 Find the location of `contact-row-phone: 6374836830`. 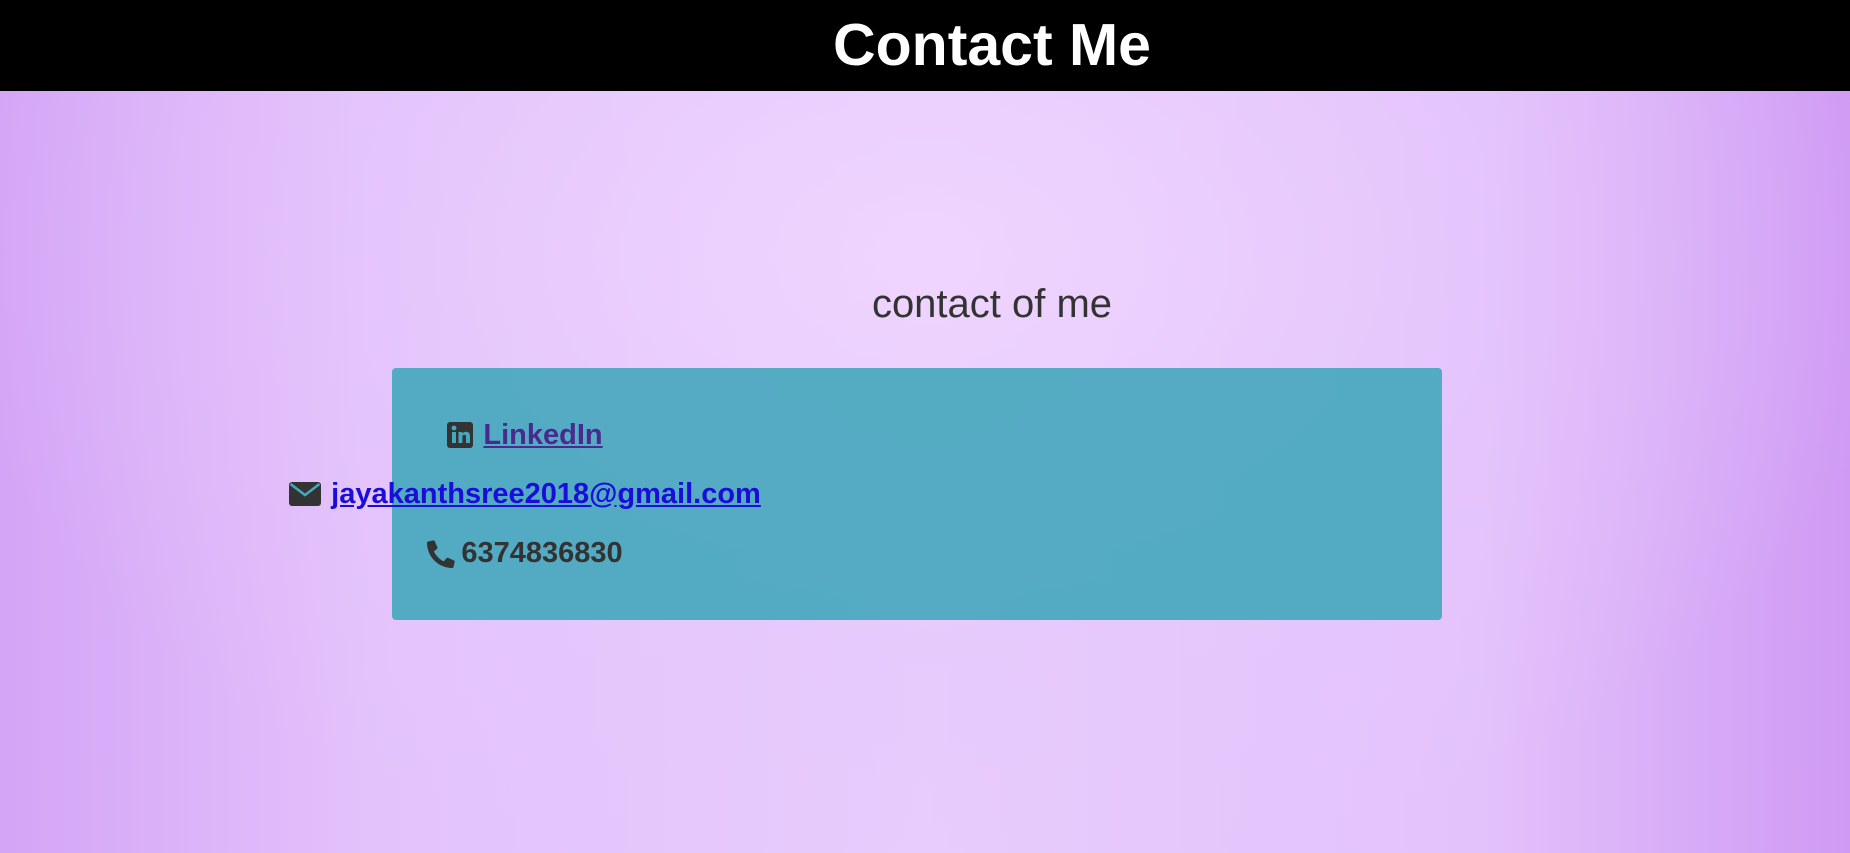

contact-row-phone: 6374836830 is located at coordinates (525, 553).